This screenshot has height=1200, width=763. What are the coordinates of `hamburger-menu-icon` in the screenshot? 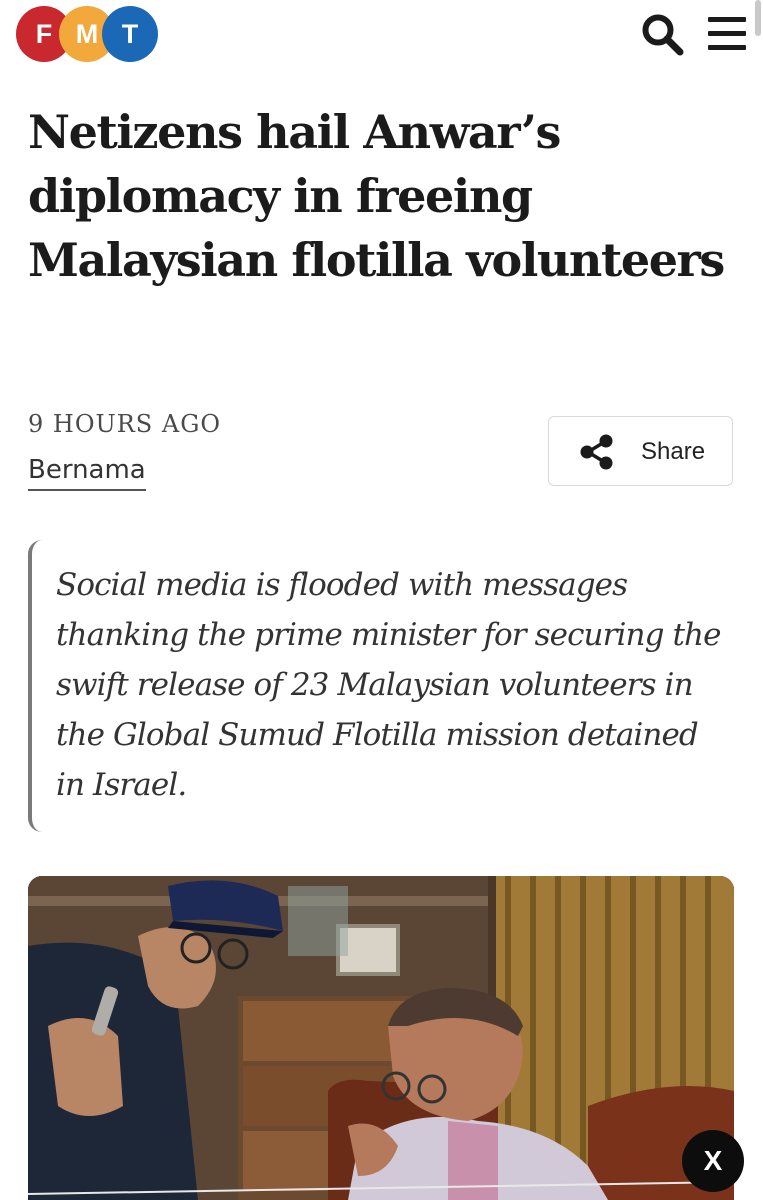 It's located at (727, 33).